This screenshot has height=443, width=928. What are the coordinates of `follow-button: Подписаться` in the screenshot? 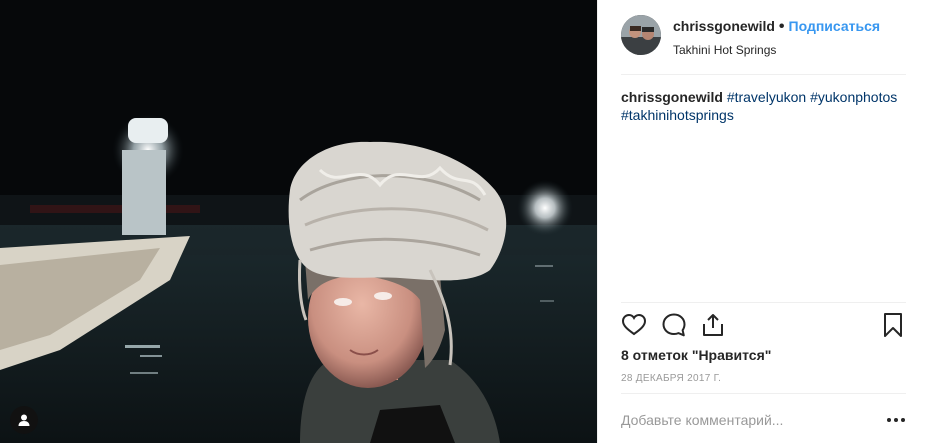 It's located at (835, 26).